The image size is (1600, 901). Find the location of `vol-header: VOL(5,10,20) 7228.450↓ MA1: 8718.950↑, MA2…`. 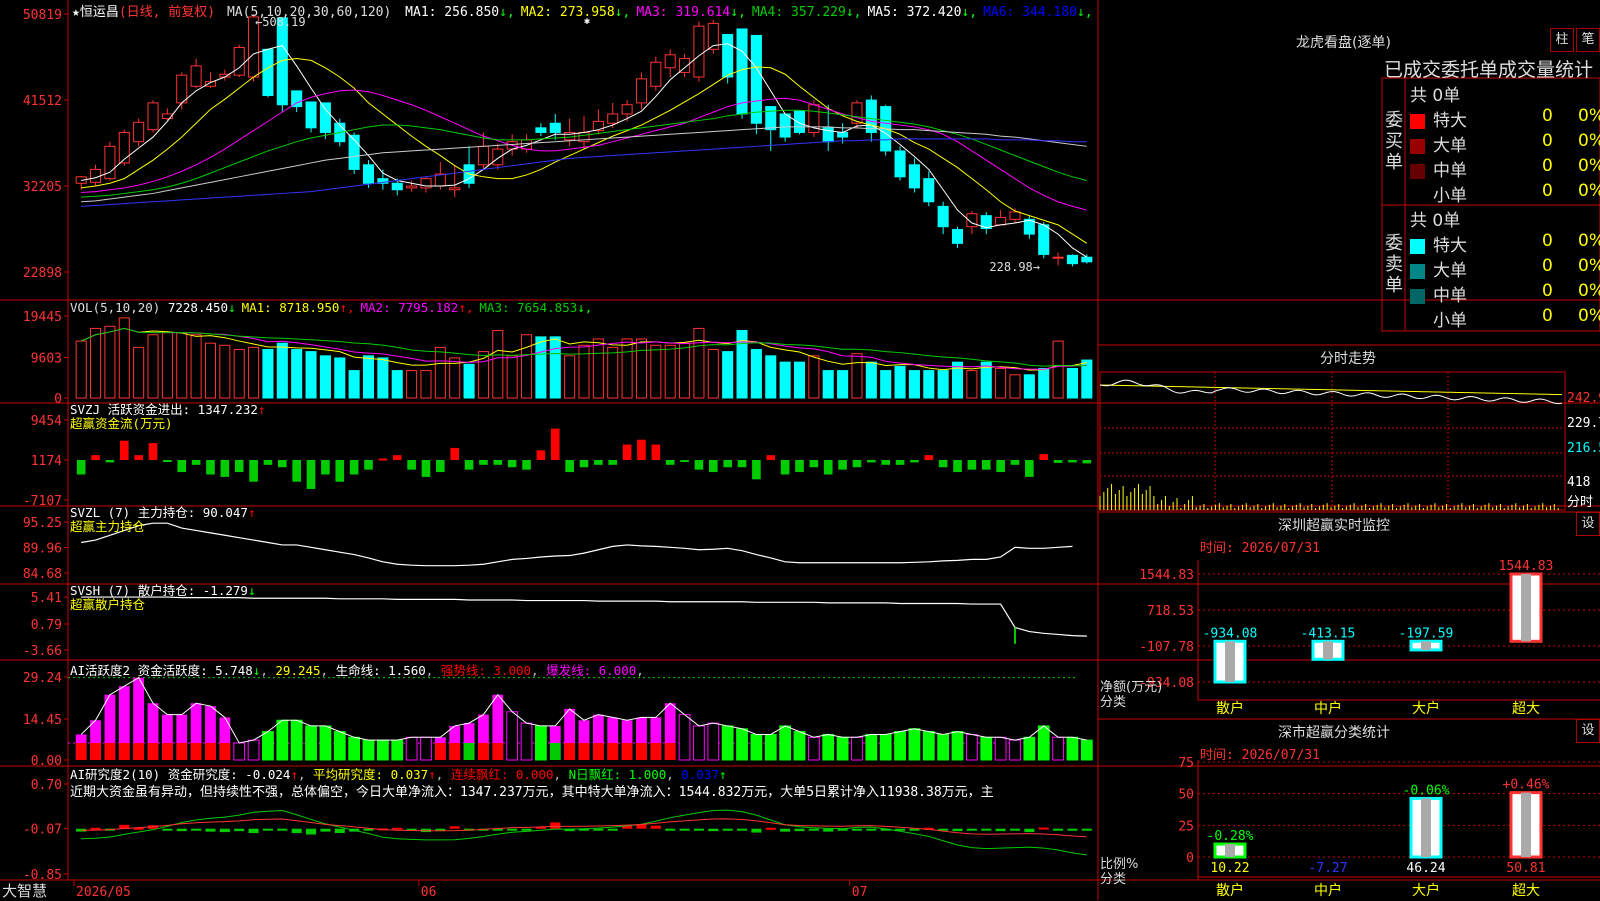

vol-header: VOL(5,10,20) 7228.450↓ MA1: 8718.950↑, MA2… is located at coordinates (331, 307).